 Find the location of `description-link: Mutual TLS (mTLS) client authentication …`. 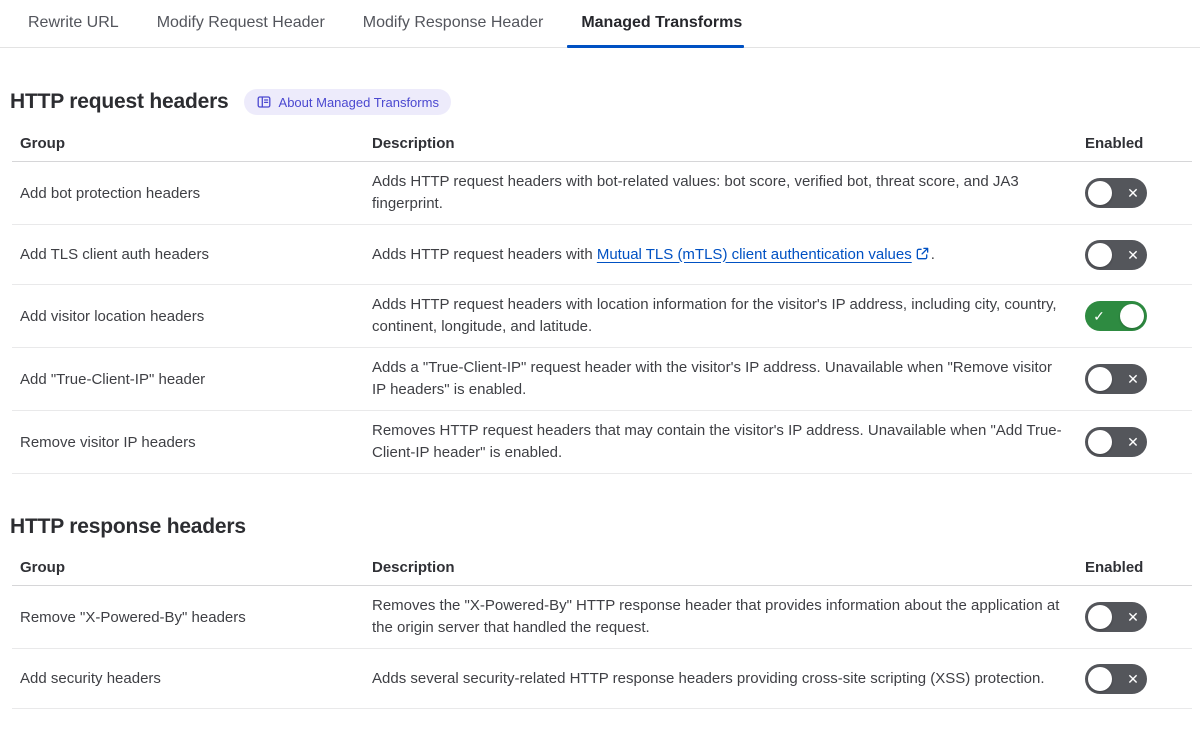

description-link: Mutual TLS (mTLS) client authentication … is located at coordinates (754, 254).